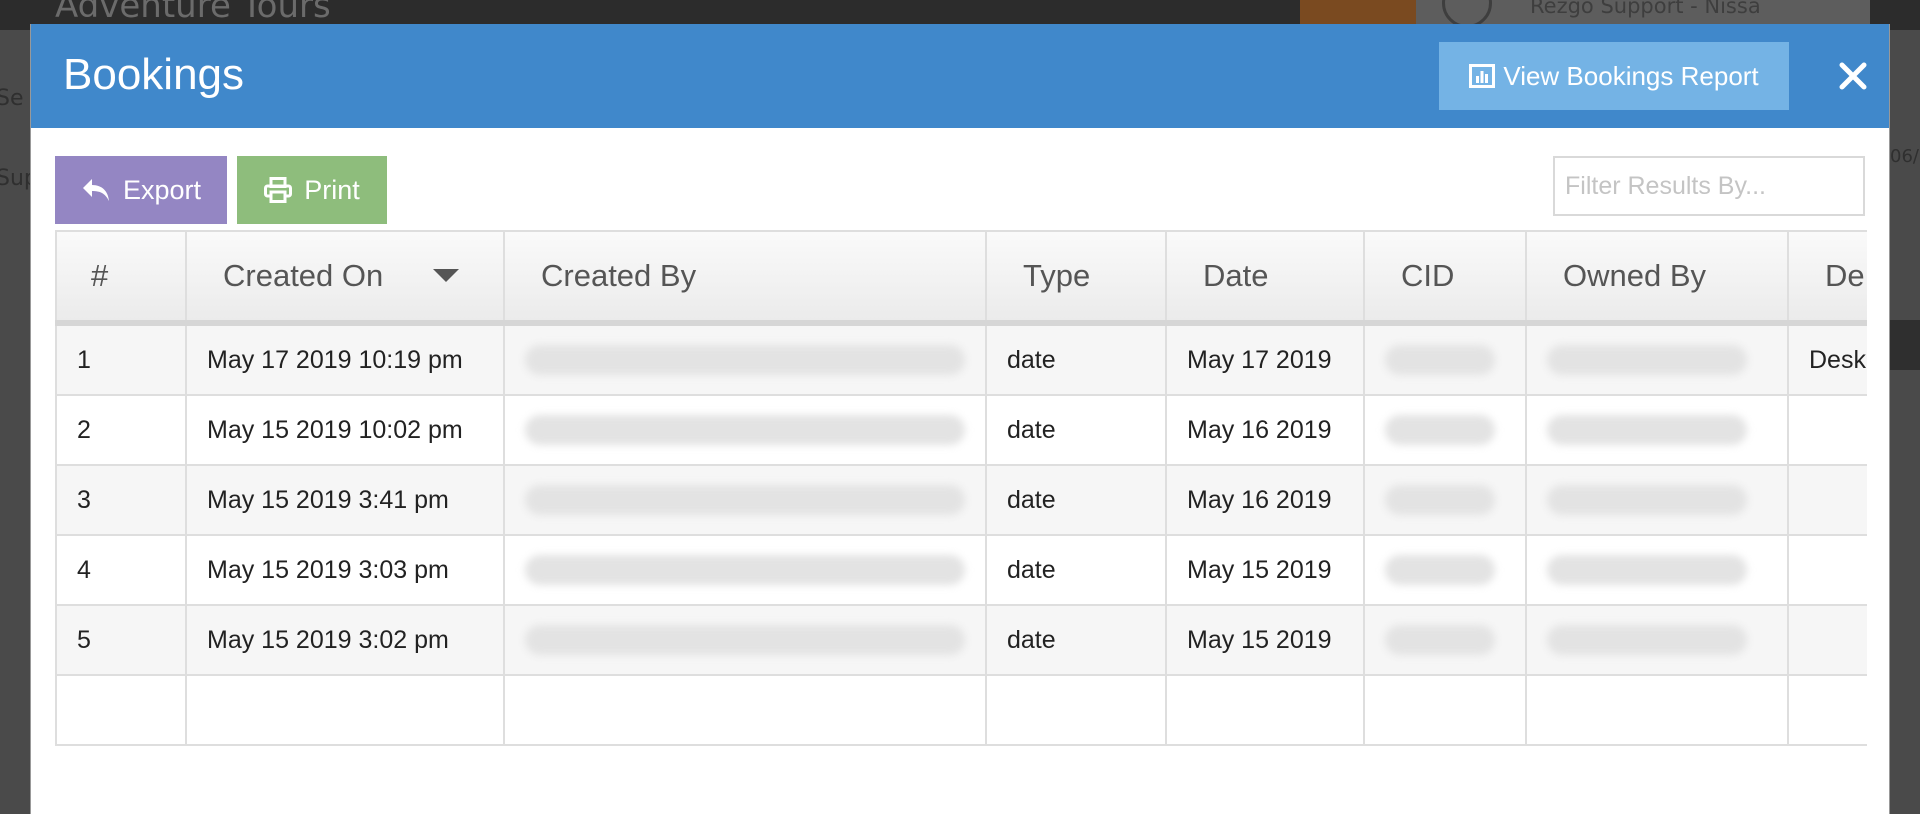 The image size is (1920, 814). I want to click on created-on-cell: May 17 2019 10:19 pm, so click(345, 359).